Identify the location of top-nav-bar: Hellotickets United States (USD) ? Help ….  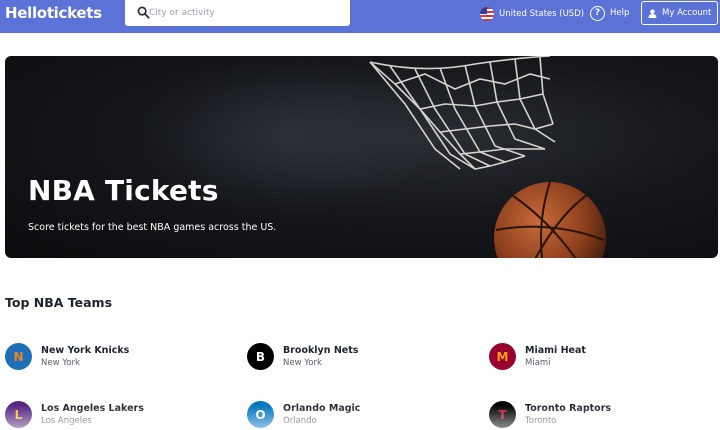
(360, 16).